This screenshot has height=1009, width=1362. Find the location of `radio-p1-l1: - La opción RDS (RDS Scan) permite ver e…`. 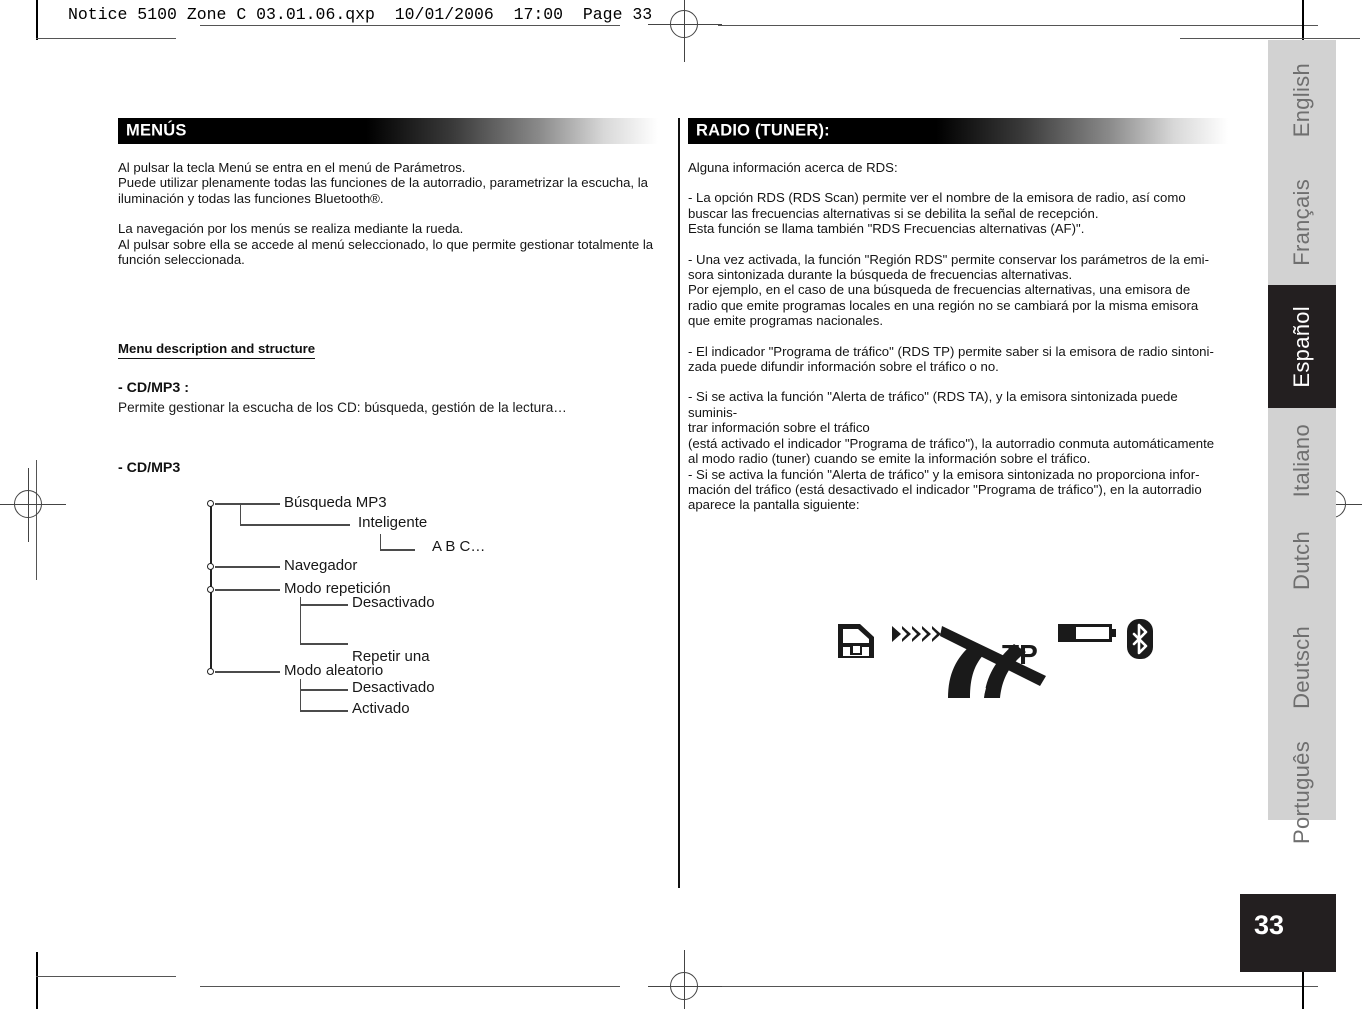

radio-p1-l1: - La opción RDS (RDS Scan) permite ver e… is located at coordinates (937, 198).